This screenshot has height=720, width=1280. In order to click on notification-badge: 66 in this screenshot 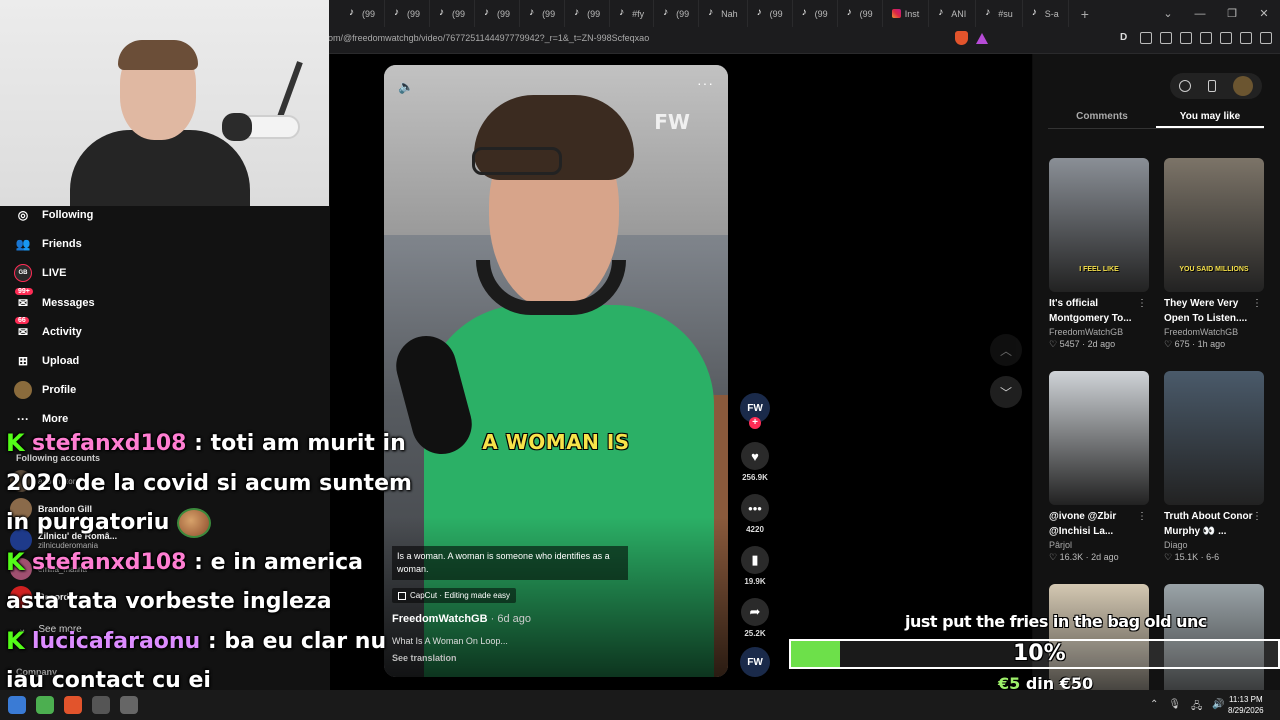, I will do `click(22, 320)`.